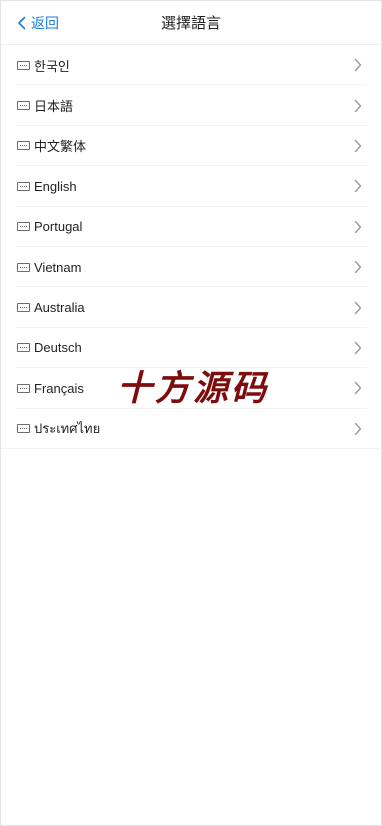 The width and height of the screenshot is (382, 826). Describe the element at coordinates (58, 348) in the screenshot. I see `language-label: Deutsch` at that location.